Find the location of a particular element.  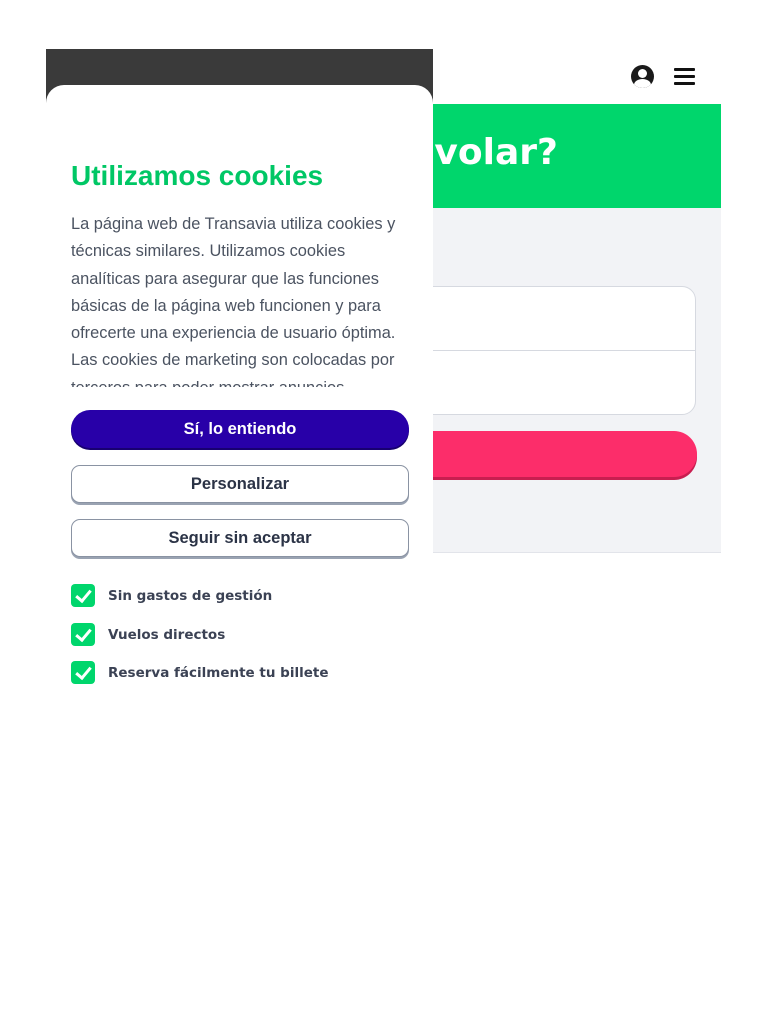

feature-label: Sin gastos de gestión is located at coordinates (190, 595).